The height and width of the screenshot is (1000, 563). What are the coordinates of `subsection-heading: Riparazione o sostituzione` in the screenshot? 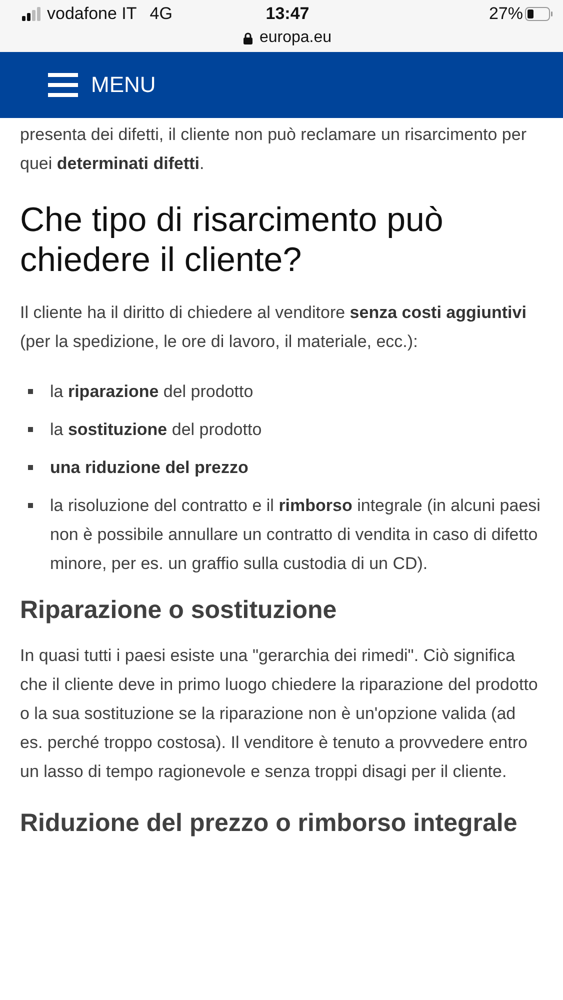 It's located at (179, 610).